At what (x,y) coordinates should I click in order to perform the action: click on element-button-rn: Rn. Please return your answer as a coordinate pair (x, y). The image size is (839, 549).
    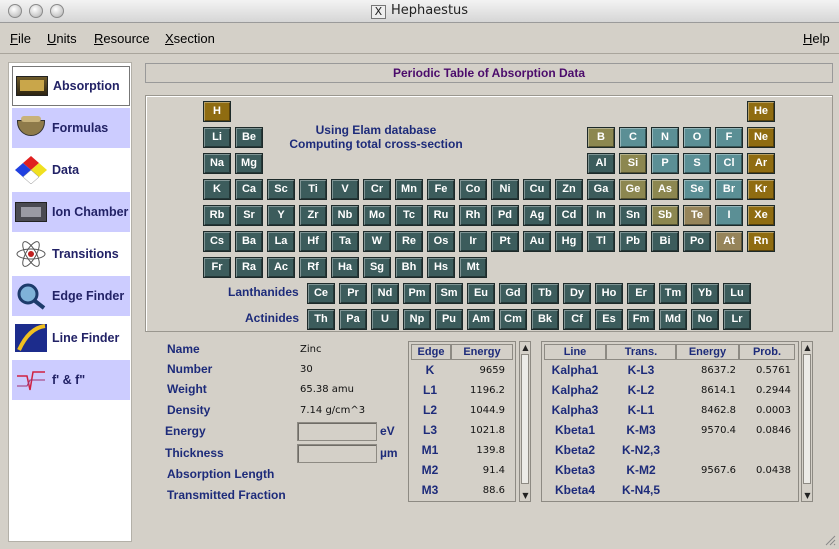
    Looking at the image, I should click on (761, 241).